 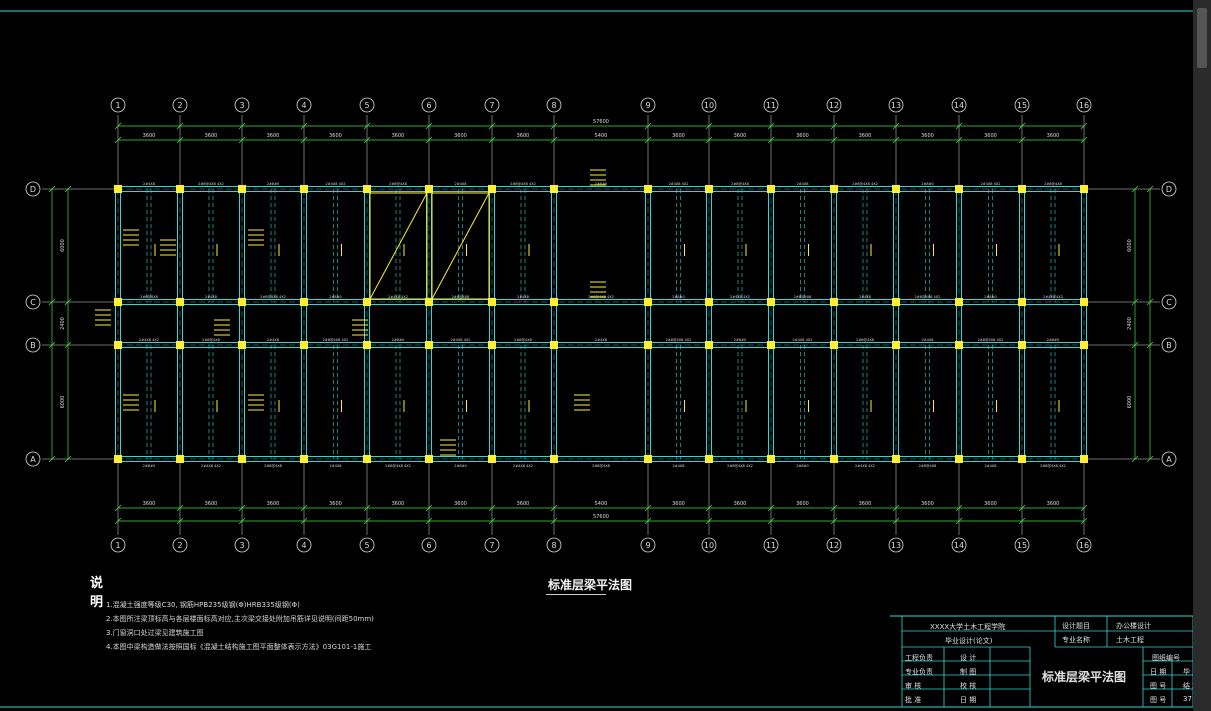 I want to click on tb-row-label: 设 计, so click(x=968, y=658).